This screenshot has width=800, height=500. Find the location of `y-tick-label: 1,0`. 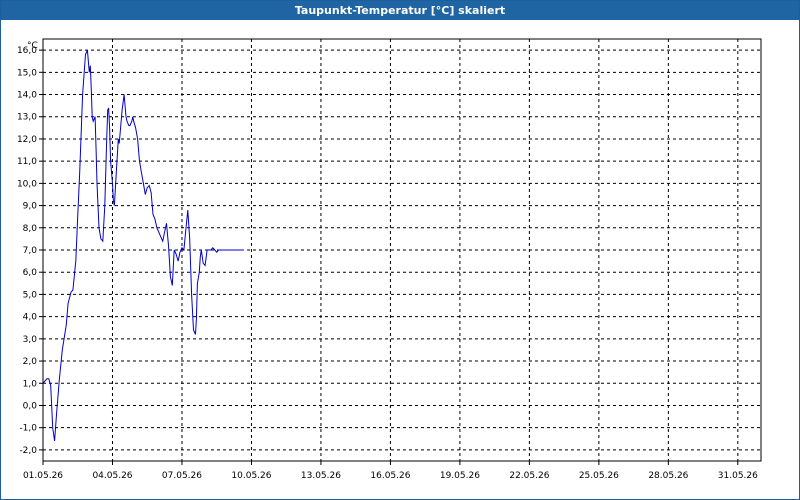

y-tick-label: 1,0 is located at coordinates (30, 384).